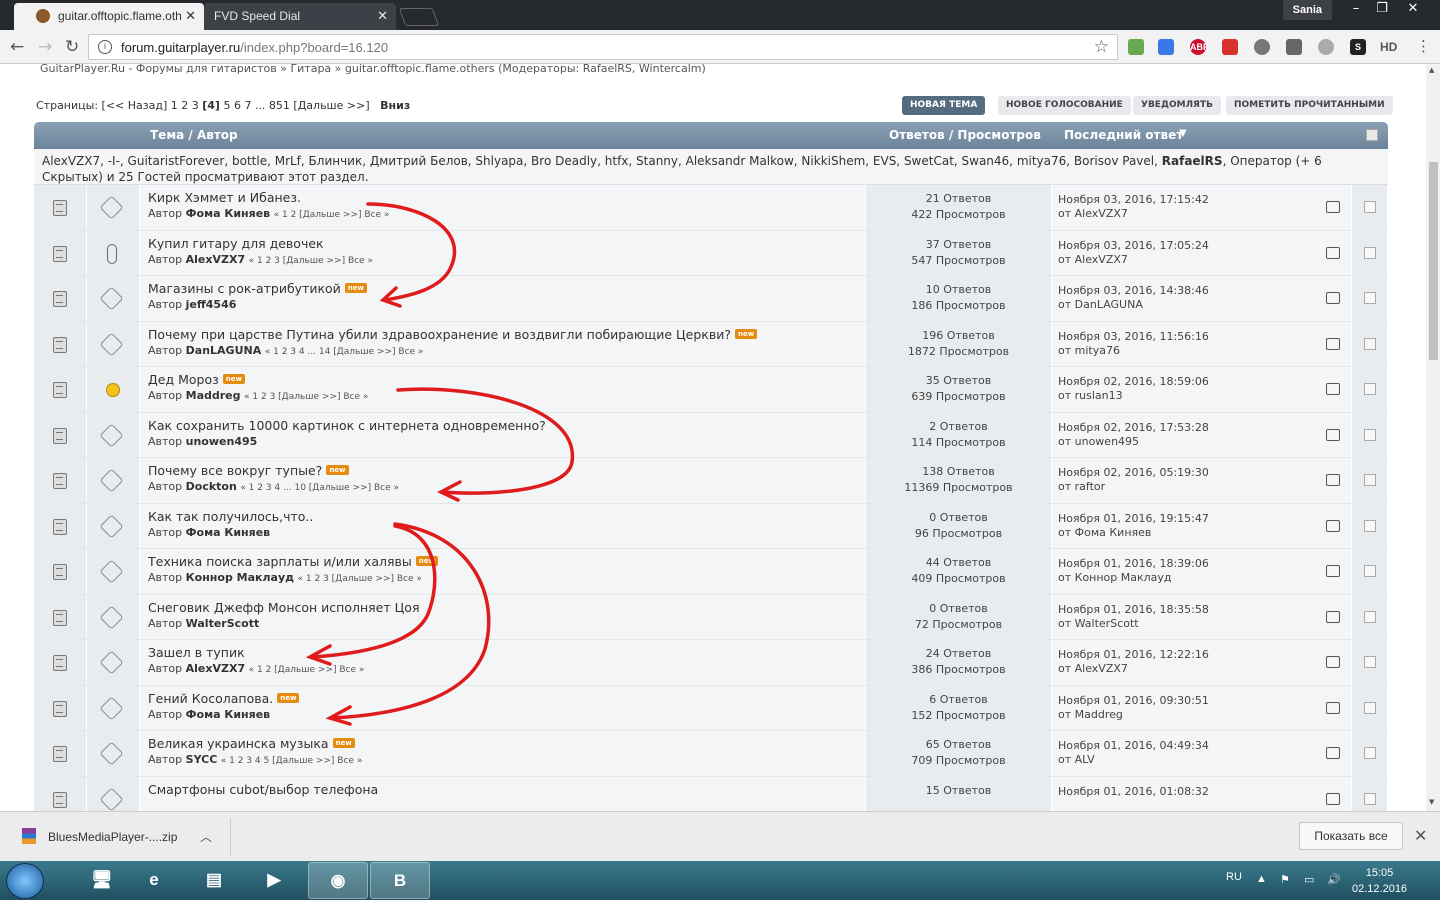  What do you see at coordinates (1201, 578) in the screenshot?
I see `last-post-author: от Коннор Маклауд` at bounding box center [1201, 578].